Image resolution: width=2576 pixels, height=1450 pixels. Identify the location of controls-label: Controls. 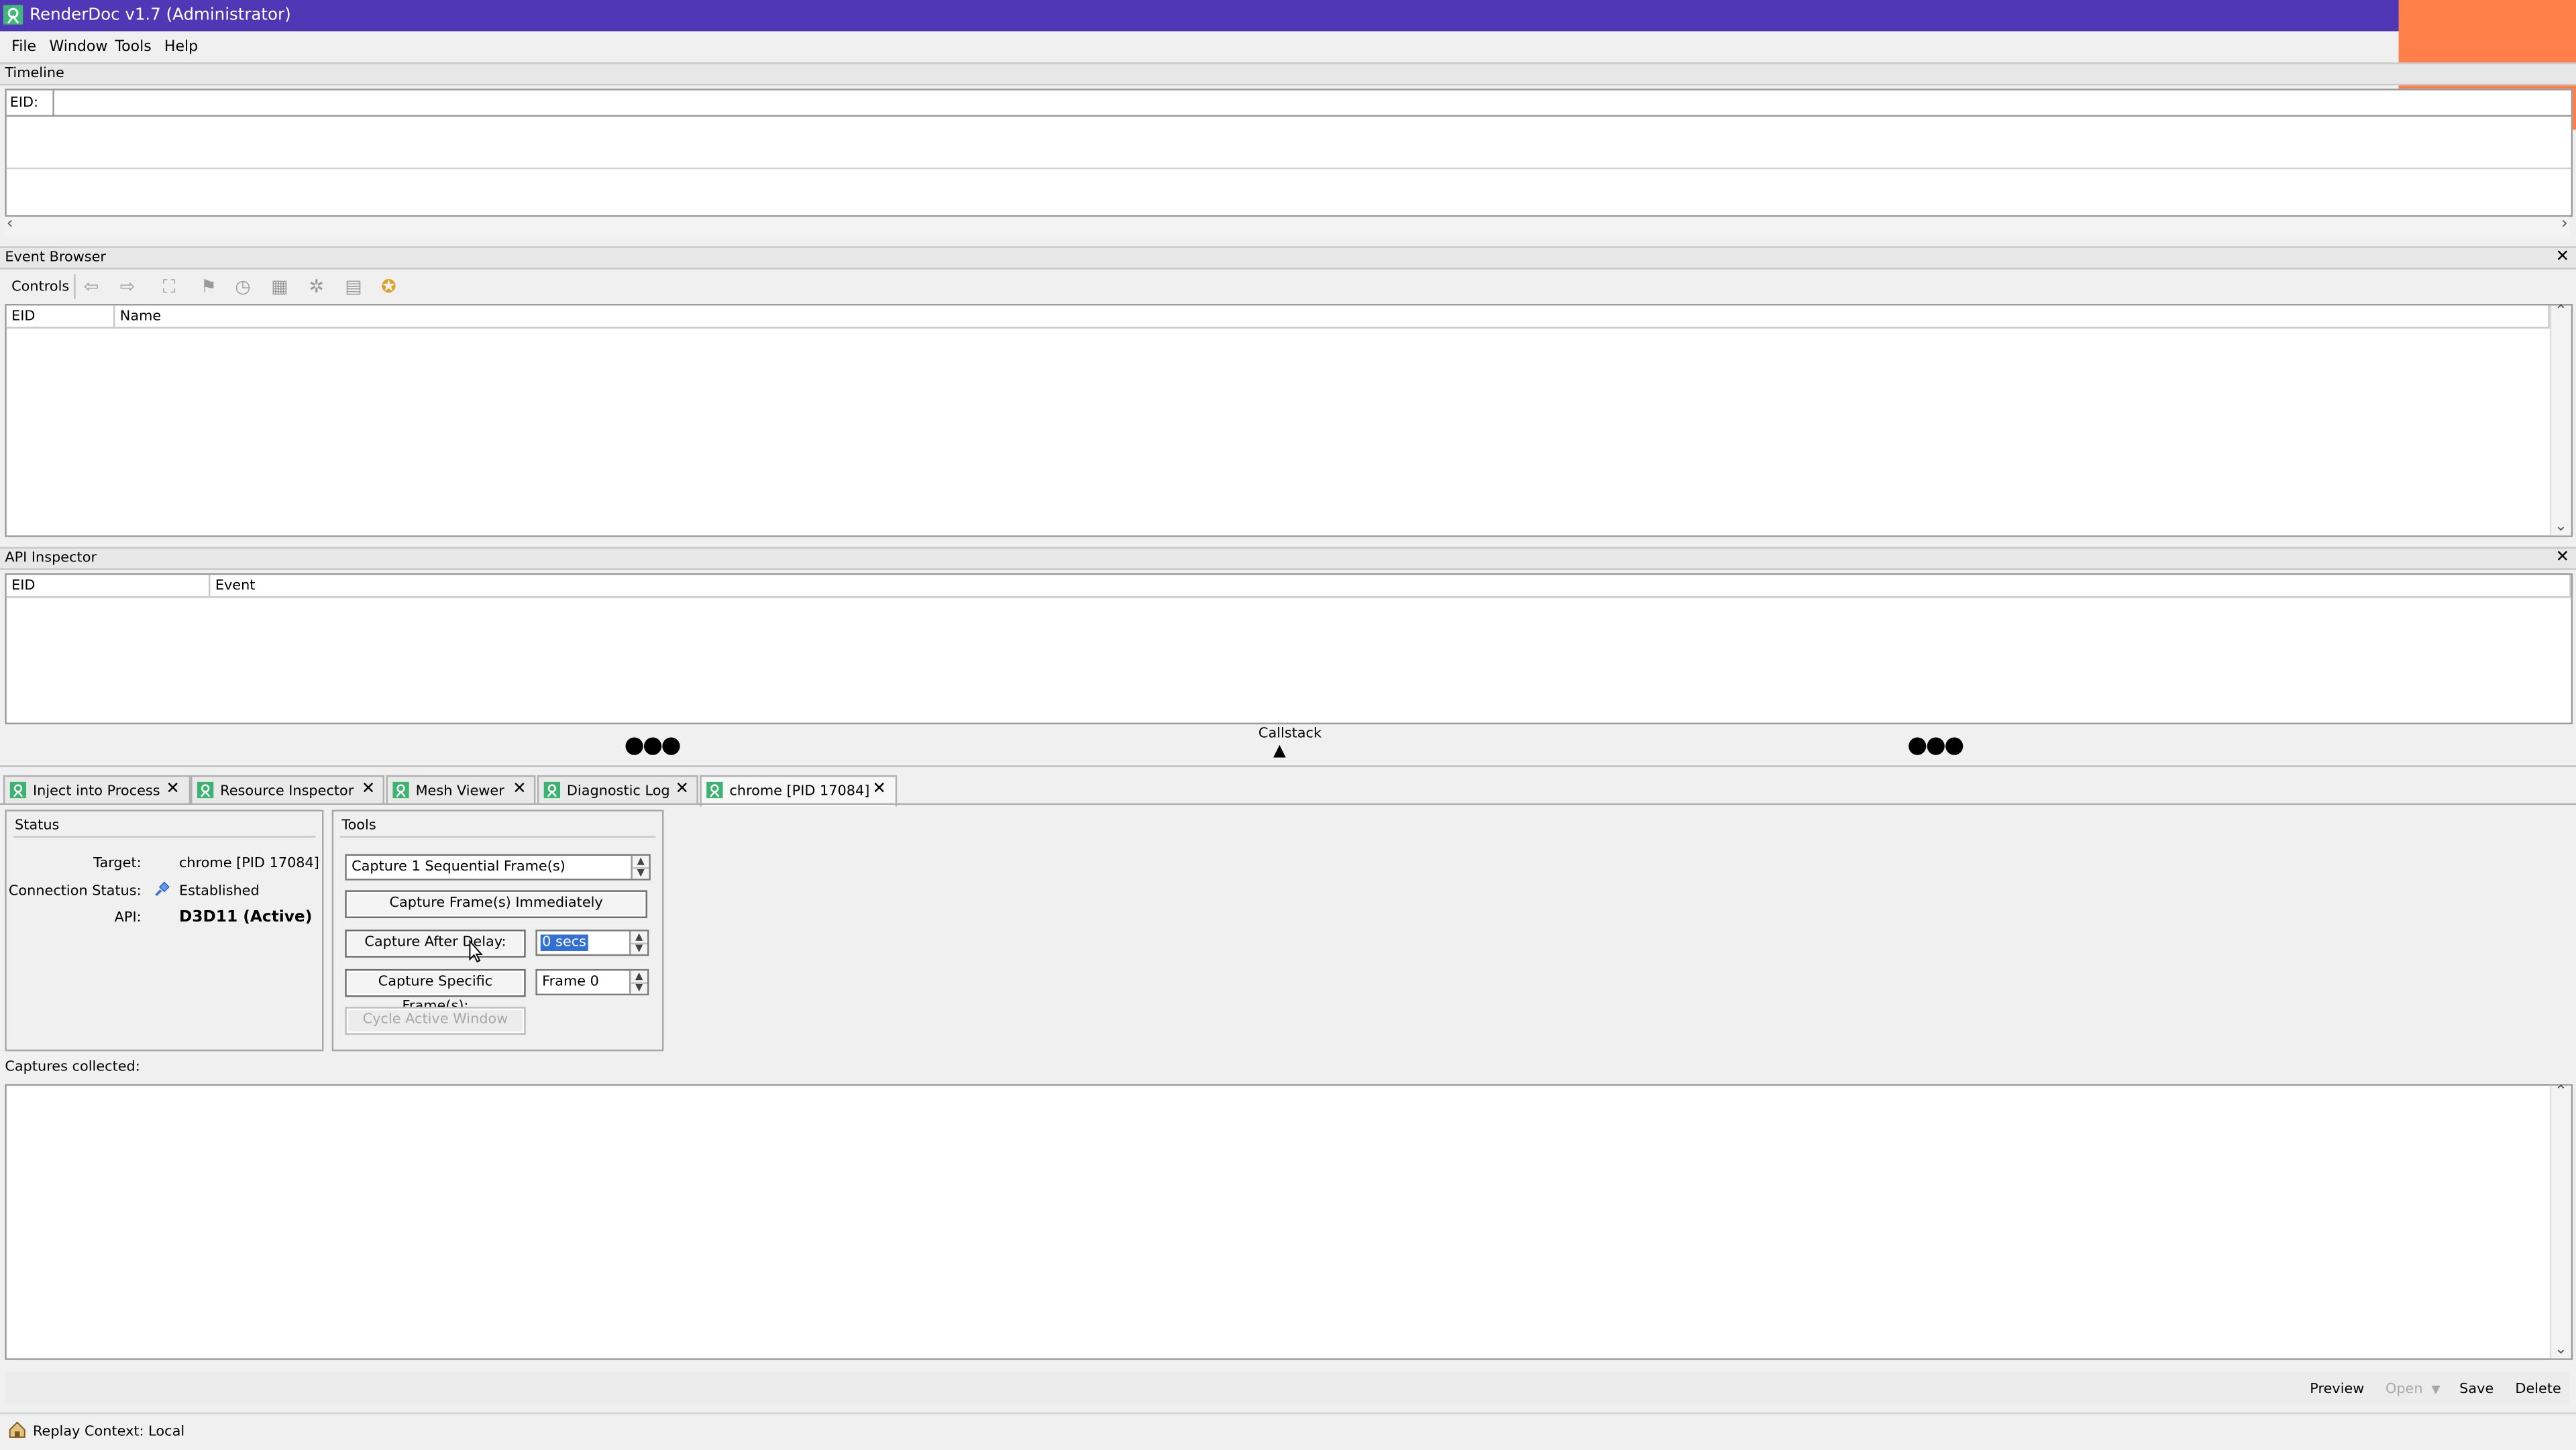
(40, 287).